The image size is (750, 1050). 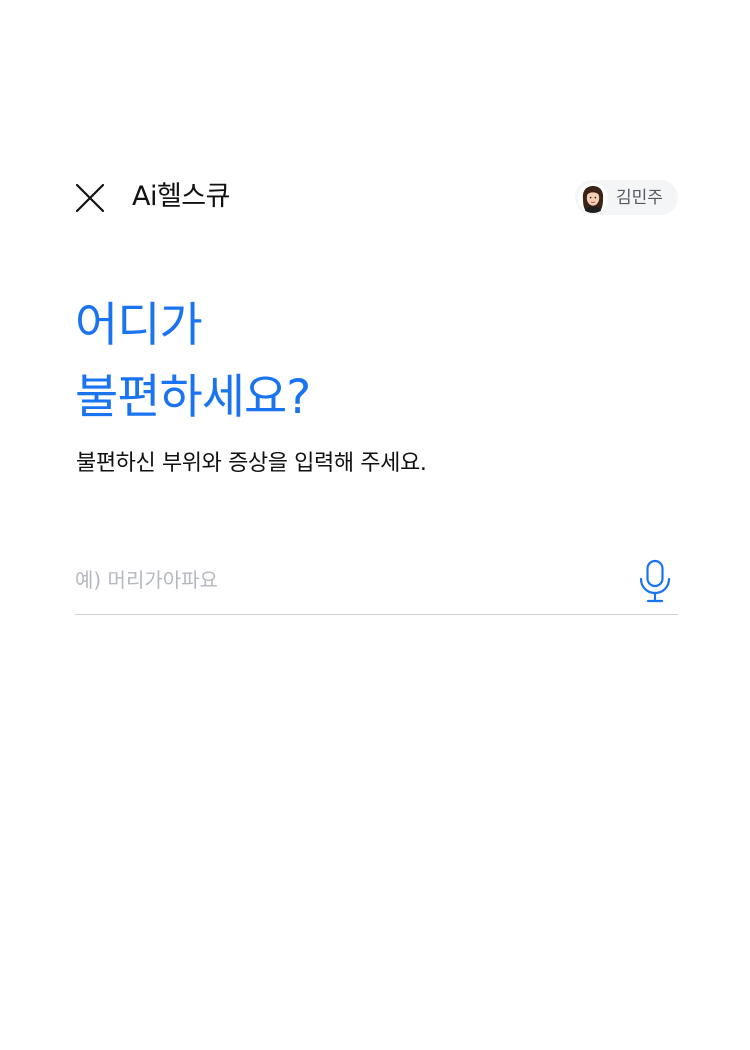 What do you see at coordinates (193, 362) in the screenshot?
I see `page-title: 어디가 불편하세요?` at bounding box center [193, 362].